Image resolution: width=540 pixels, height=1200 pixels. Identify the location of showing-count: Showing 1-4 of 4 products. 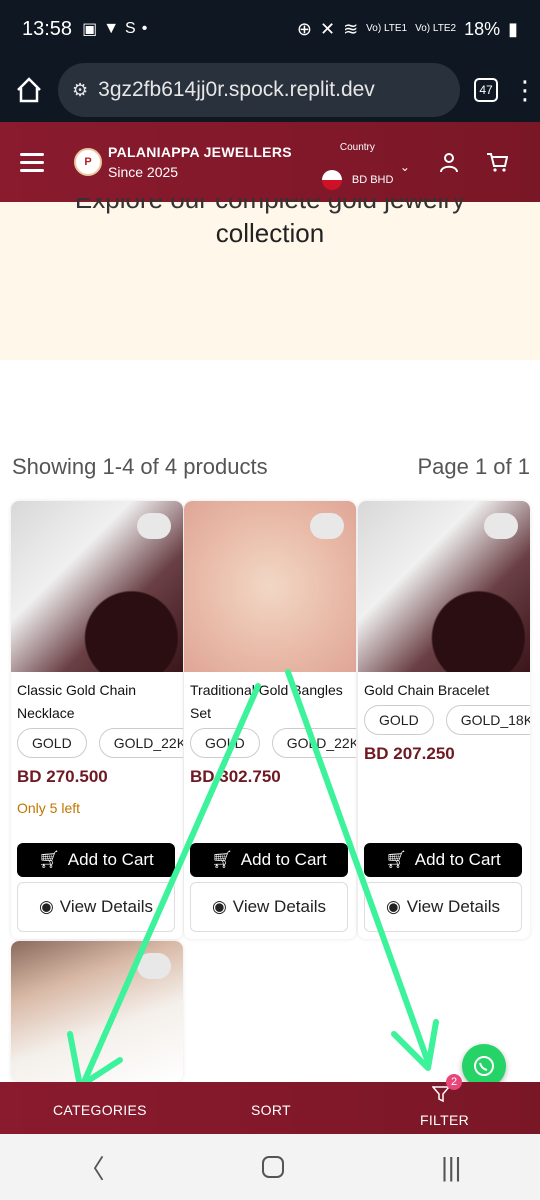
(140, 466).